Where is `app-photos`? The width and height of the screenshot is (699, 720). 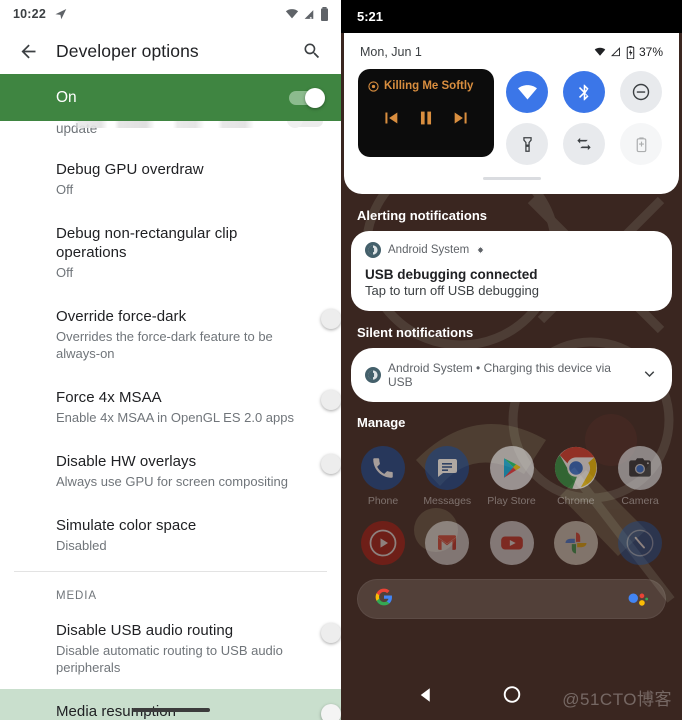
app-photos is located at coordinates (576, 543).